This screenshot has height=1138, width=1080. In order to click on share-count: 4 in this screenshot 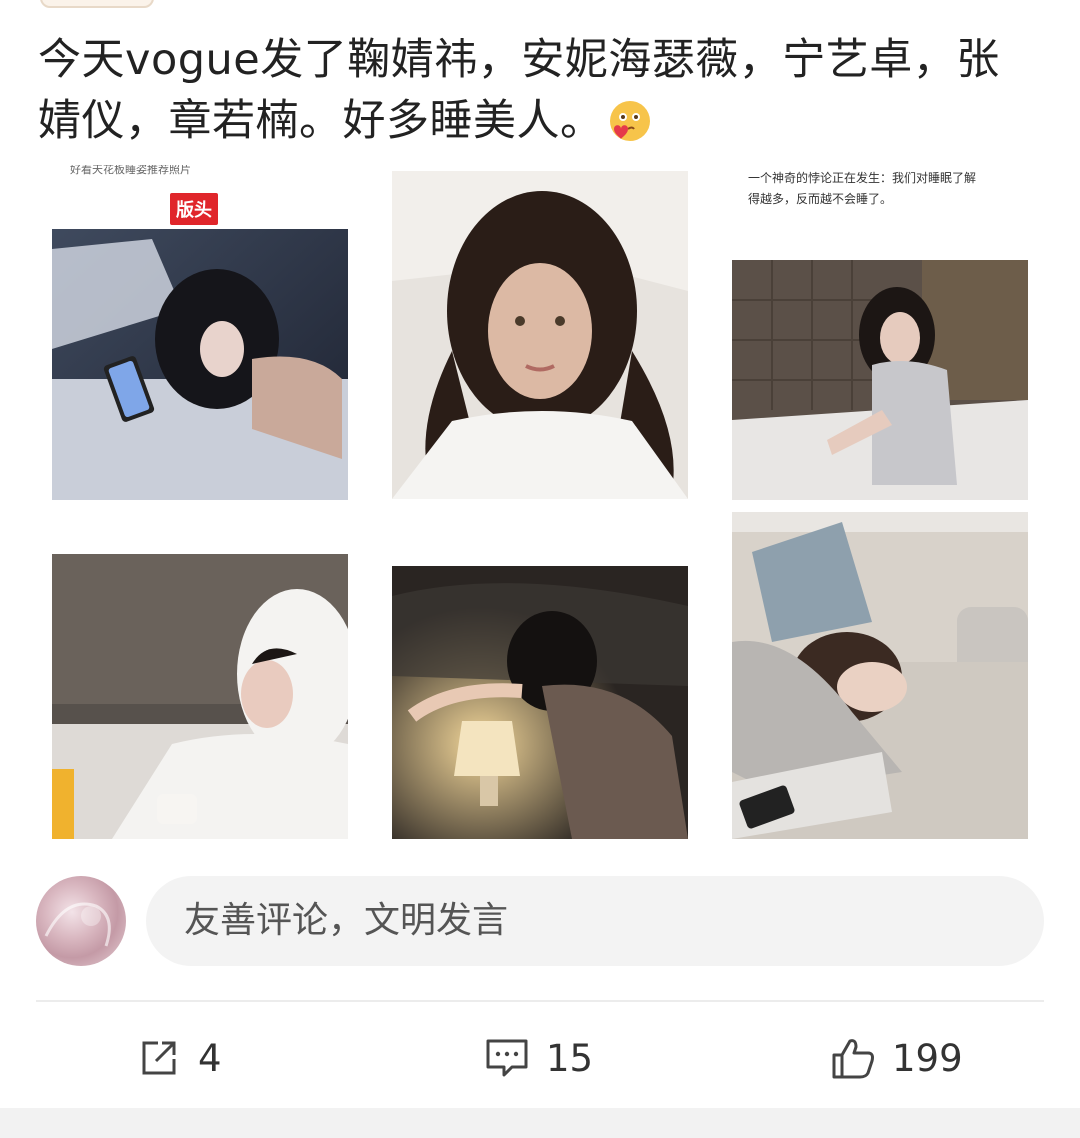, I will do `click(210, 1058)`.